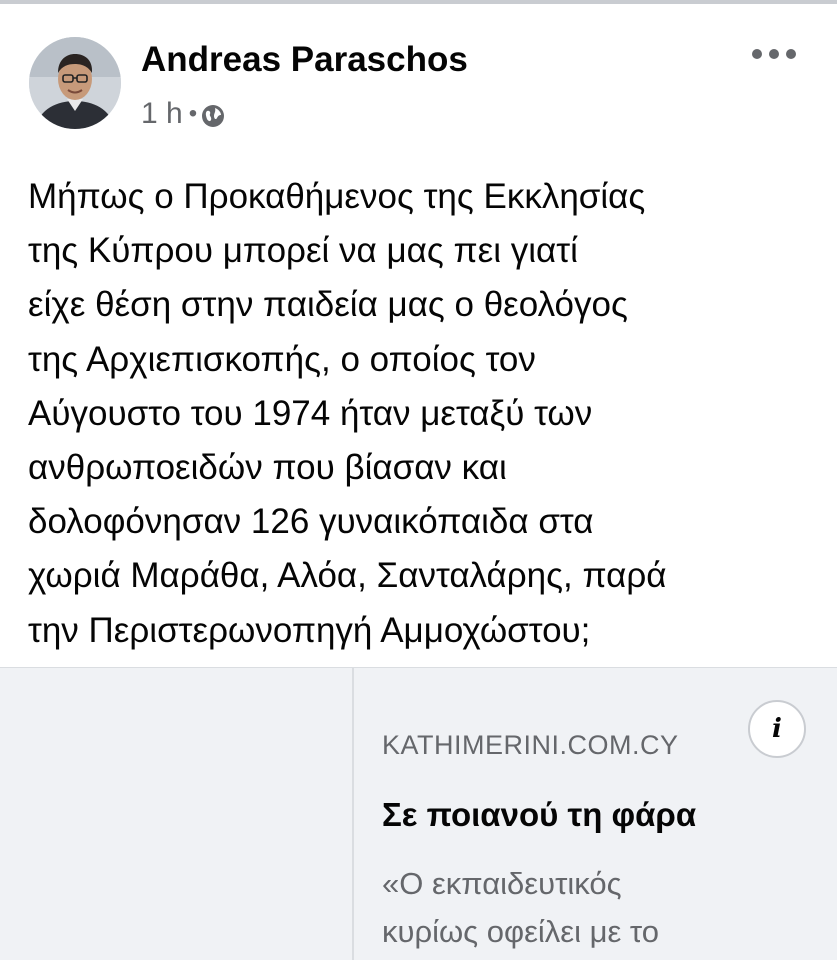  I want to click on post-header: Andreas Paraschos 1 h •, so click(418, 74).